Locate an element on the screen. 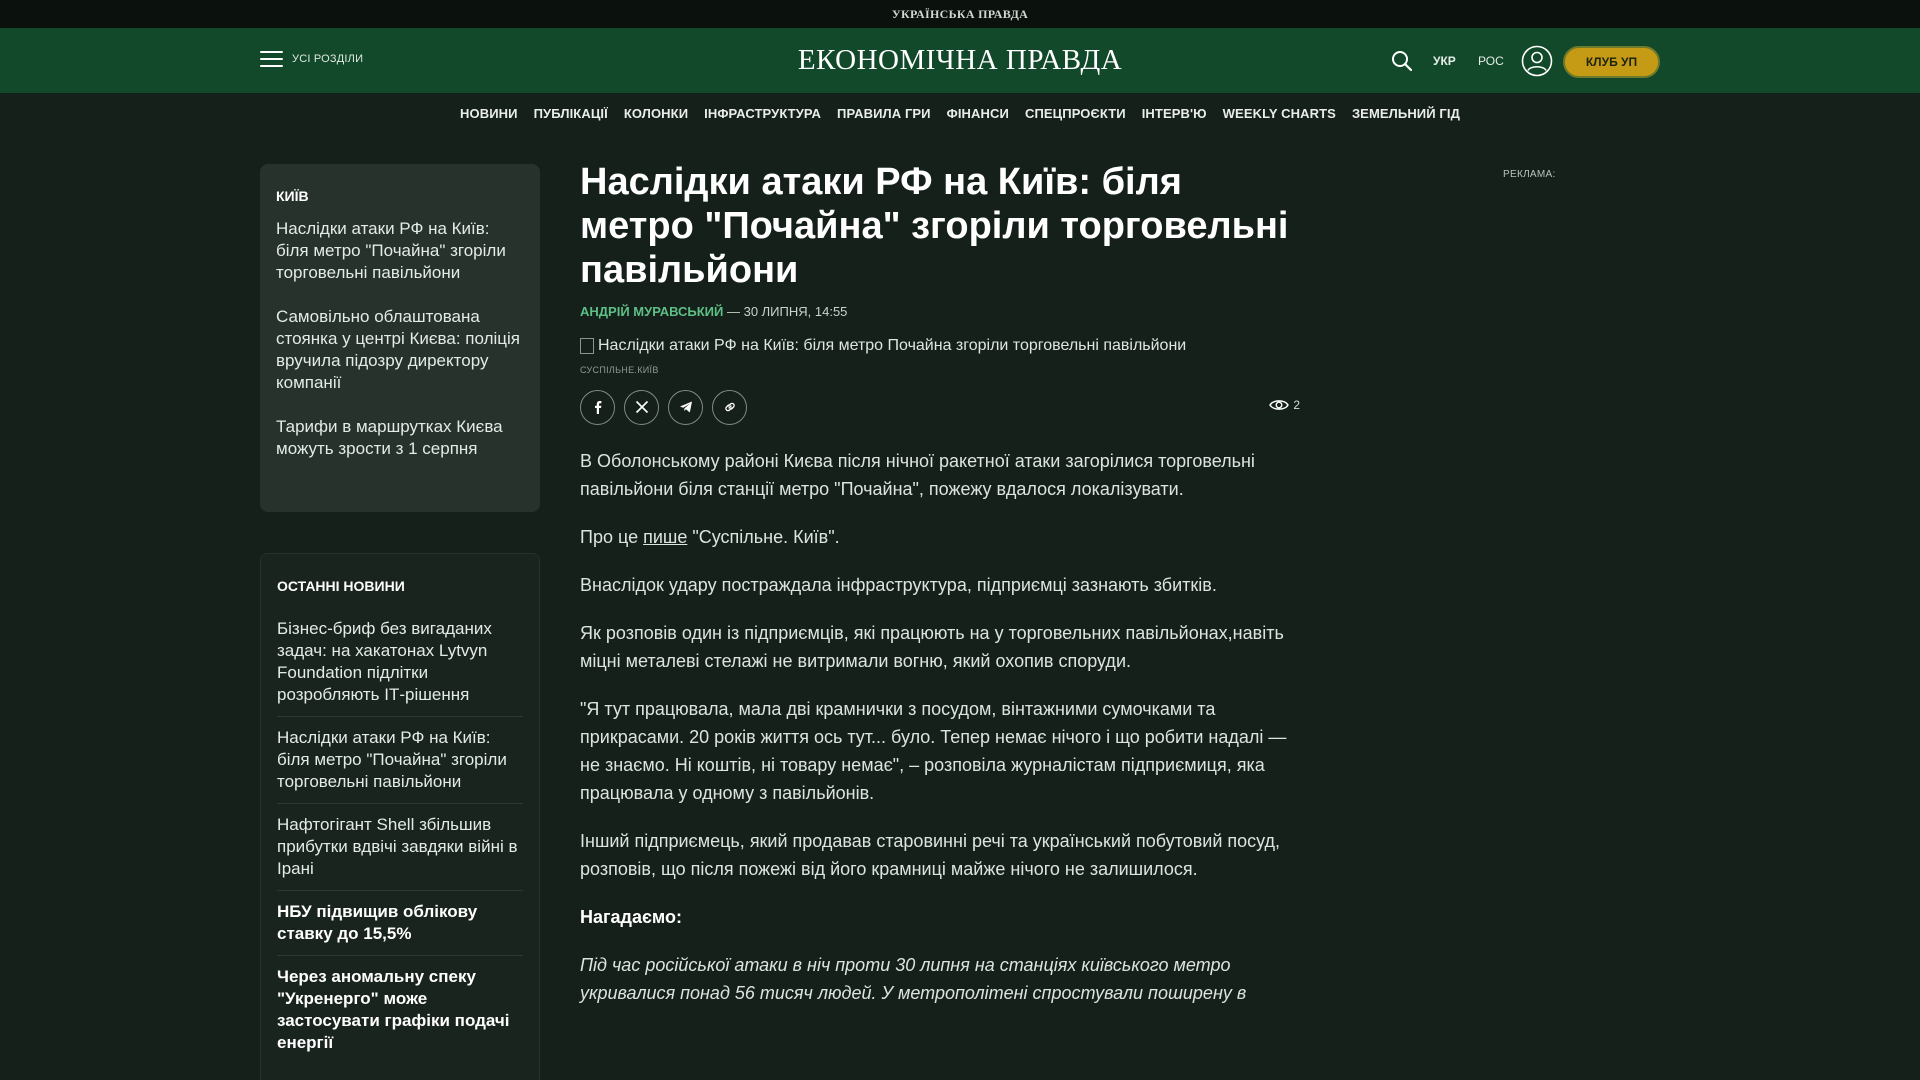 This screenshot has height=1080, width=1920. top-strip: УКРАЇНСЬКА ПРАВДА is located at coordinates (960, 14).